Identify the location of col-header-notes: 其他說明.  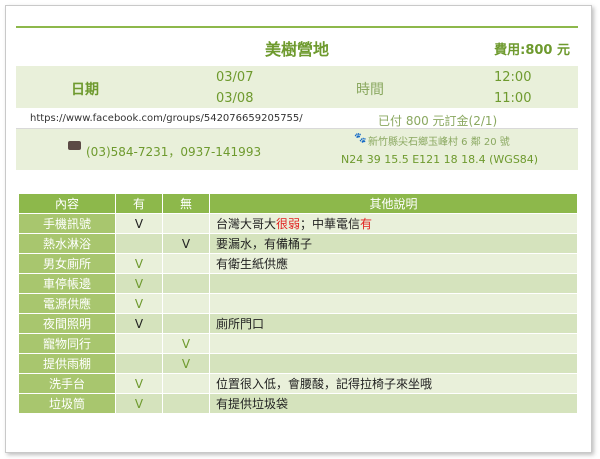
(393, 203).